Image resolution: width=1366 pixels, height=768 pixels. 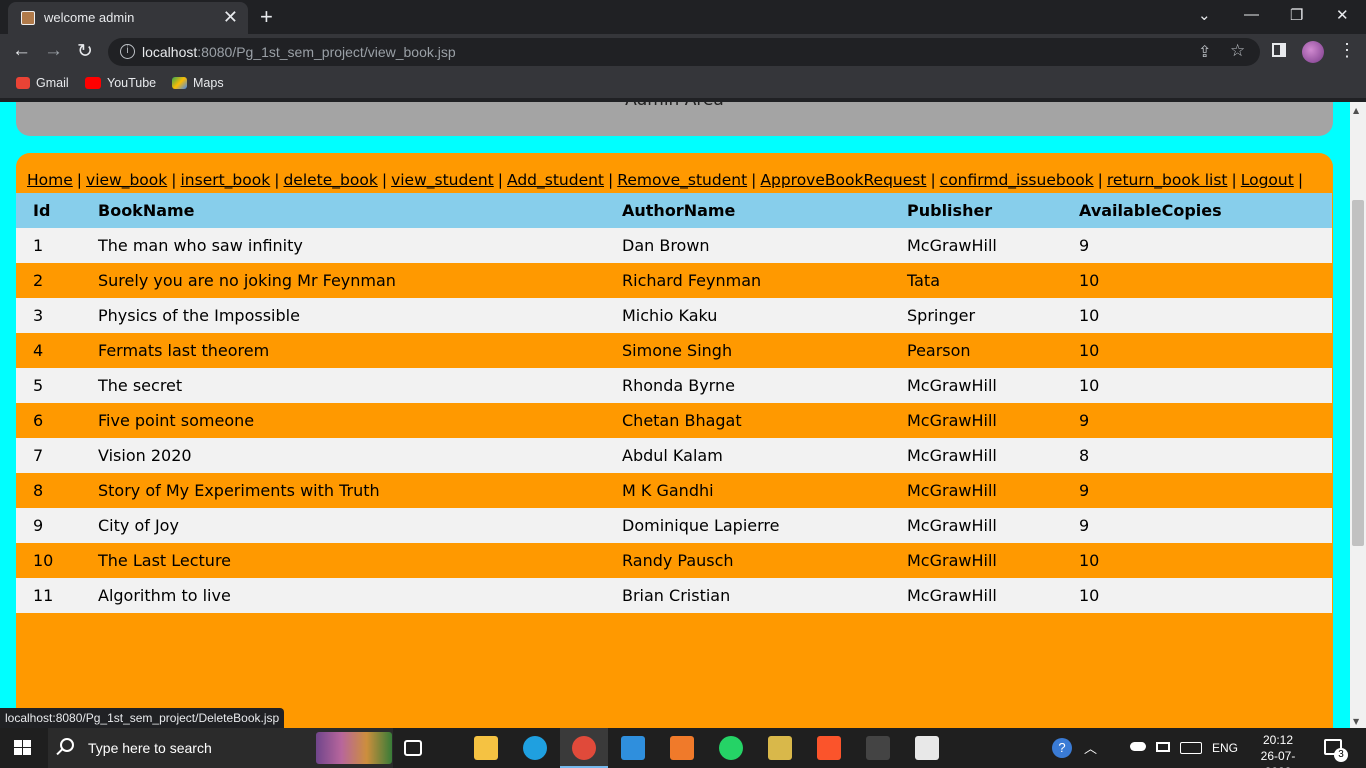 I want to click on nav-logout: Logout, so click(x=1267, y=180).